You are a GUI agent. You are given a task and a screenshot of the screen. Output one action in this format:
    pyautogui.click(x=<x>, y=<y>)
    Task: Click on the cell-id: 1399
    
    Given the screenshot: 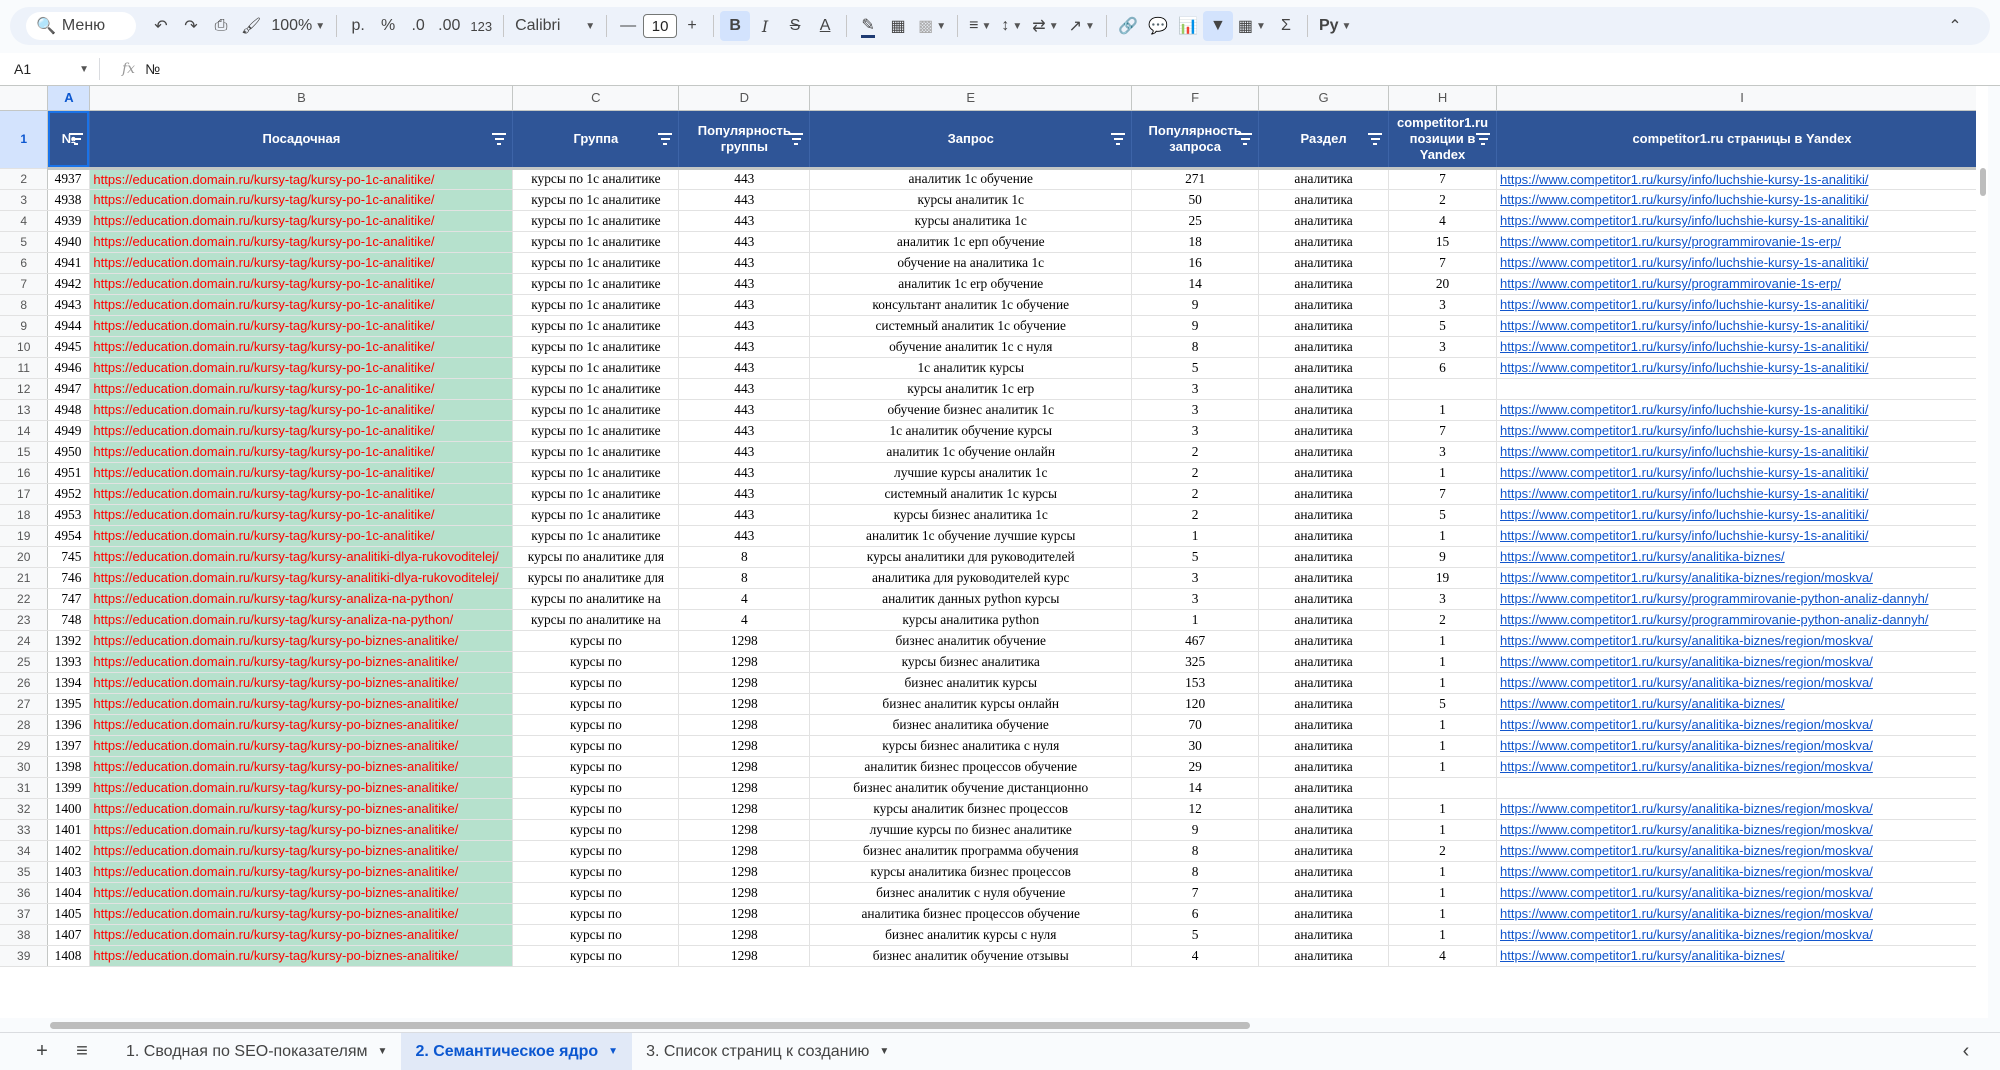 What is the action you would take?
    pyautogui.click(x=69, y=788)
    